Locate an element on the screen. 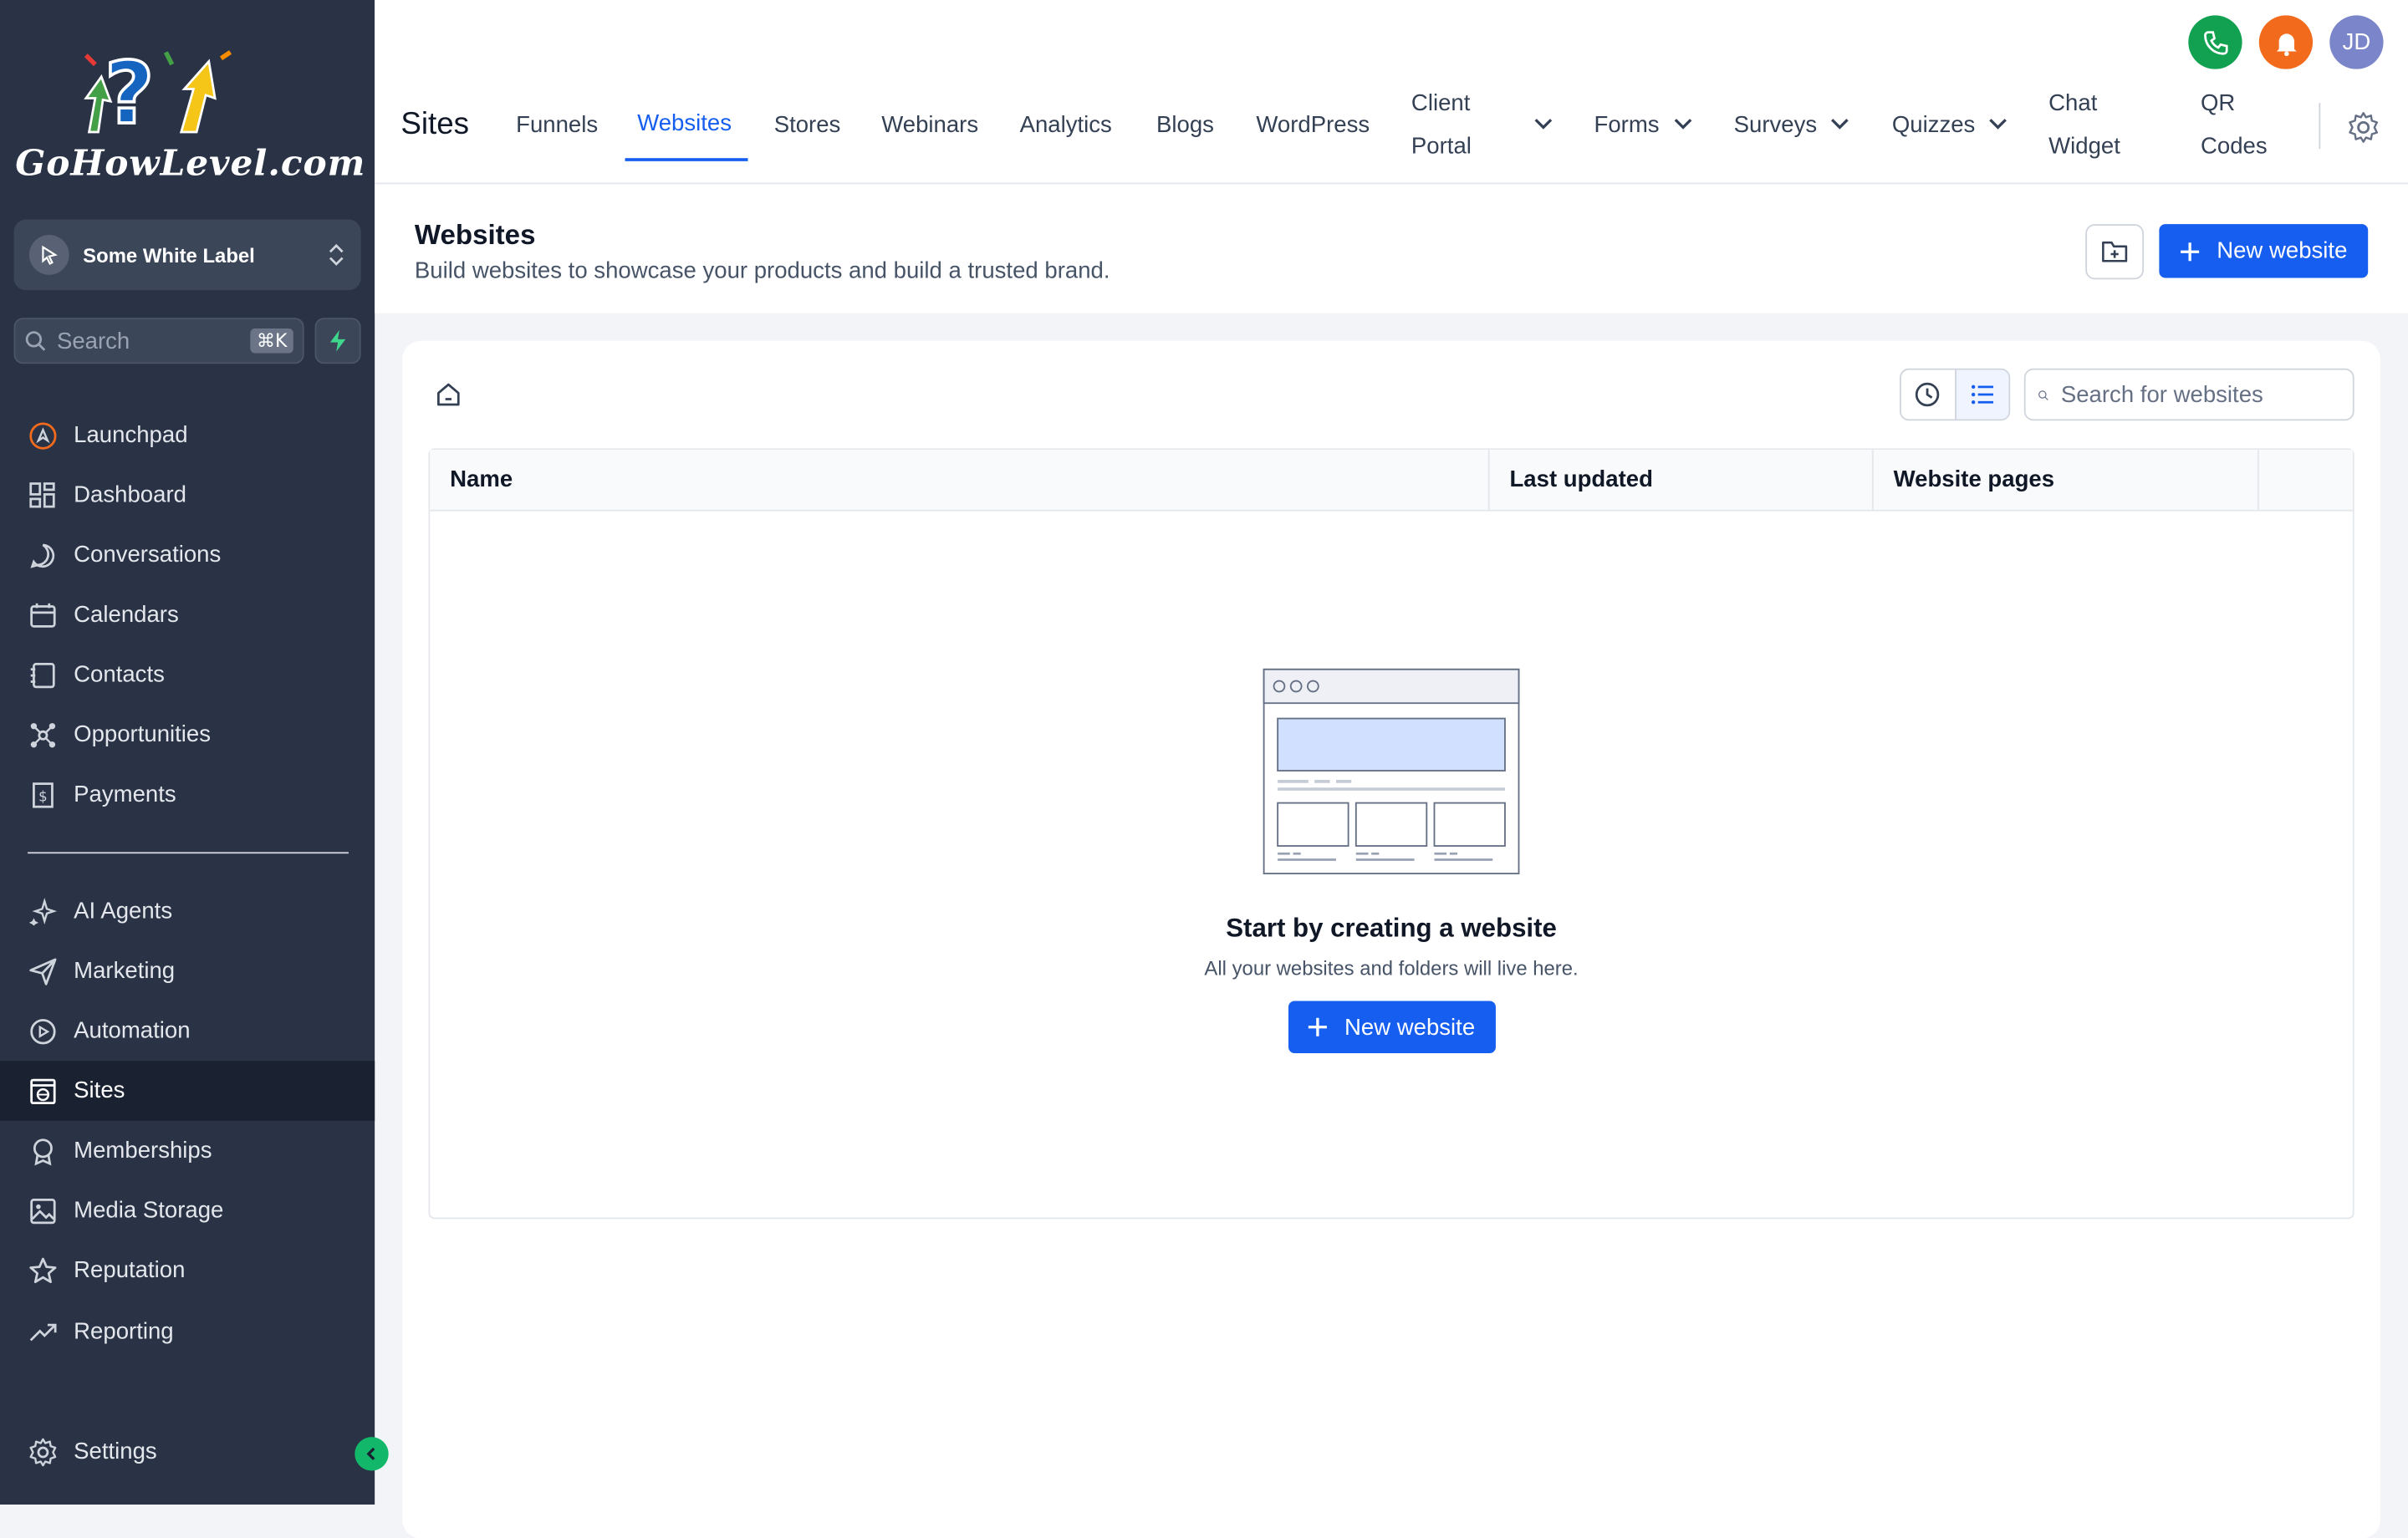  column-header-website-pages: Website pages is located at coordinates (2066, 480).